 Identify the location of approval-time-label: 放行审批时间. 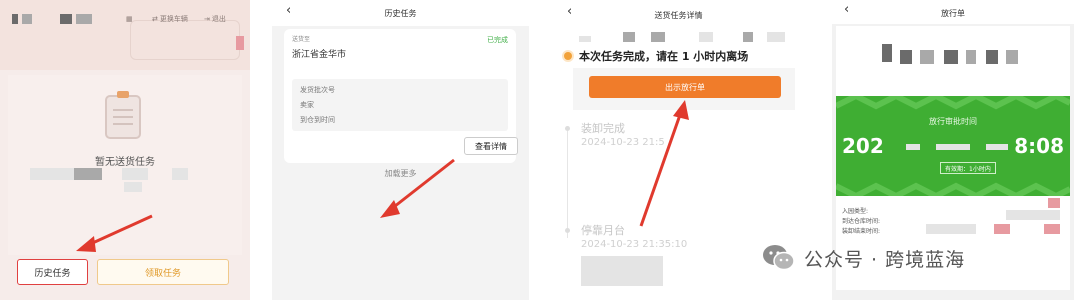
(953, 121).